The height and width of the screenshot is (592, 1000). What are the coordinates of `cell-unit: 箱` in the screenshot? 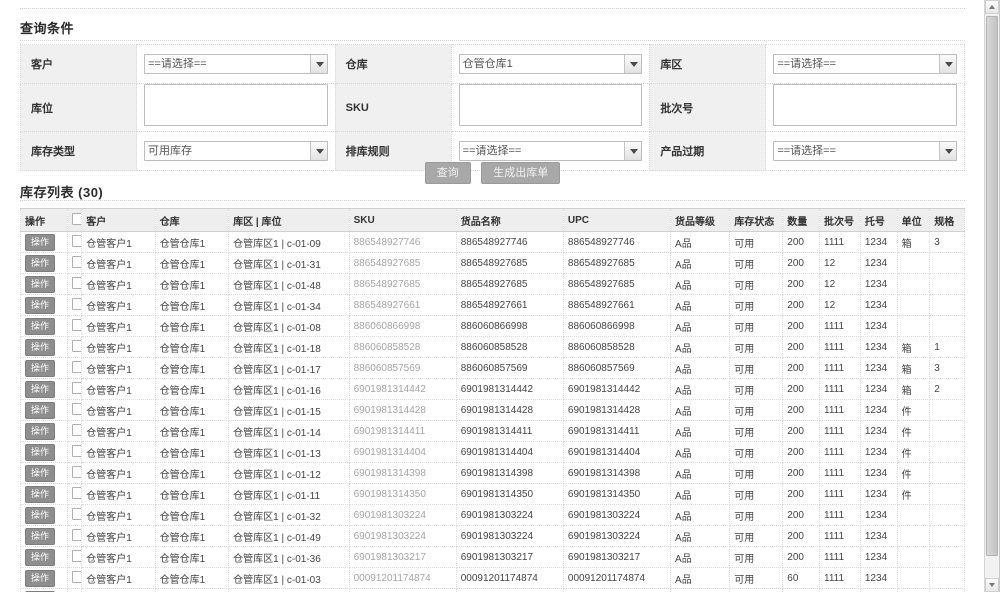 It's located at (913, 347).